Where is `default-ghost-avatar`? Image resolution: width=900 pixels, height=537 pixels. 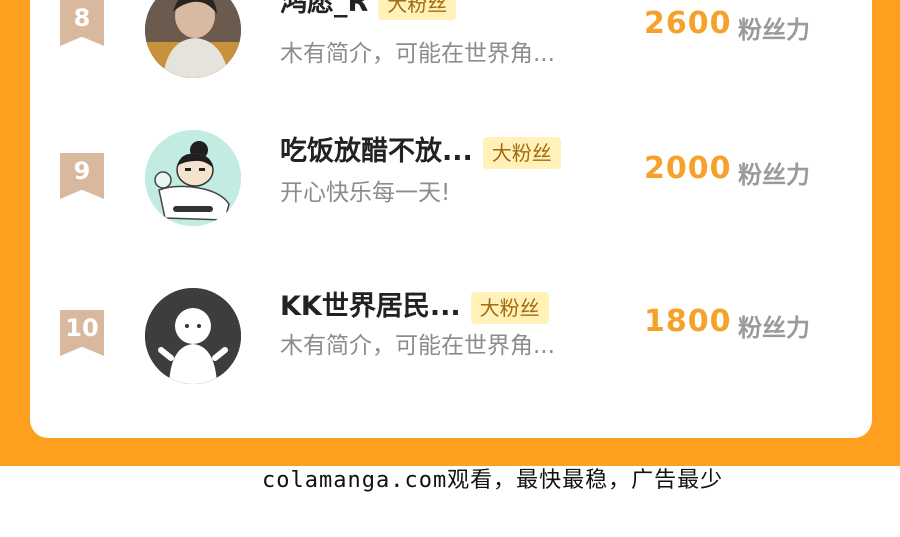 default-ghost-avatar is located at coordinates (193, 336).